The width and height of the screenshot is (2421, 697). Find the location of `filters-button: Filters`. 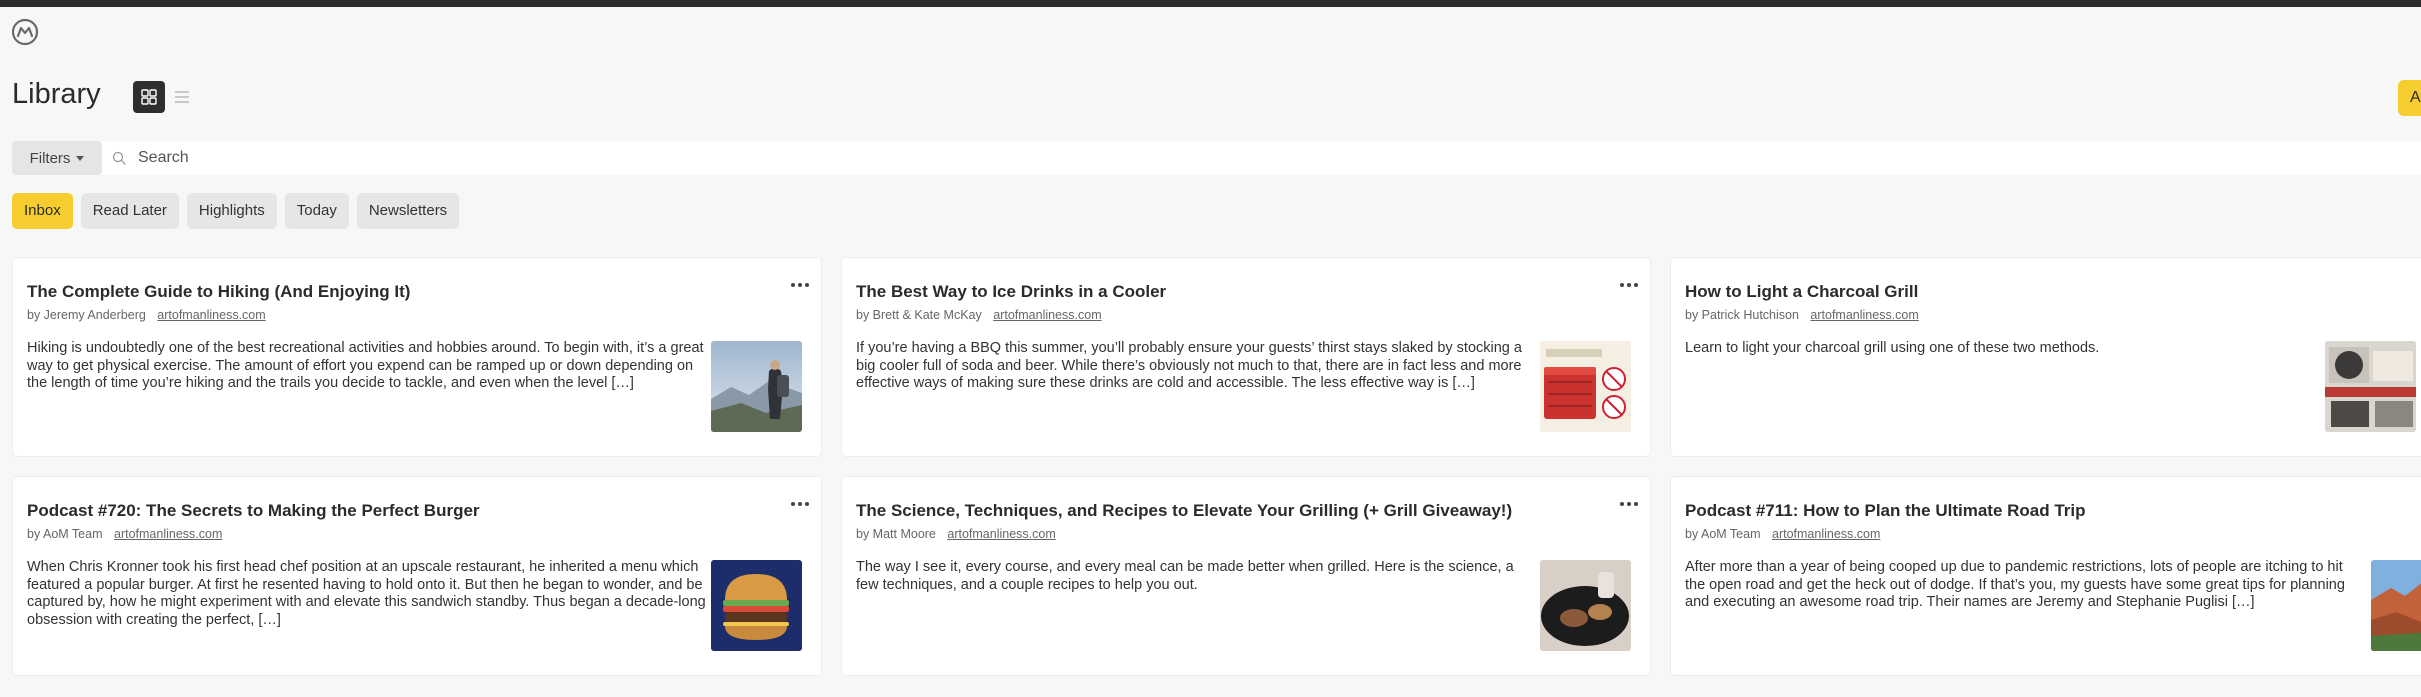

filters-button: Filters is located at coordinates (57, 158).